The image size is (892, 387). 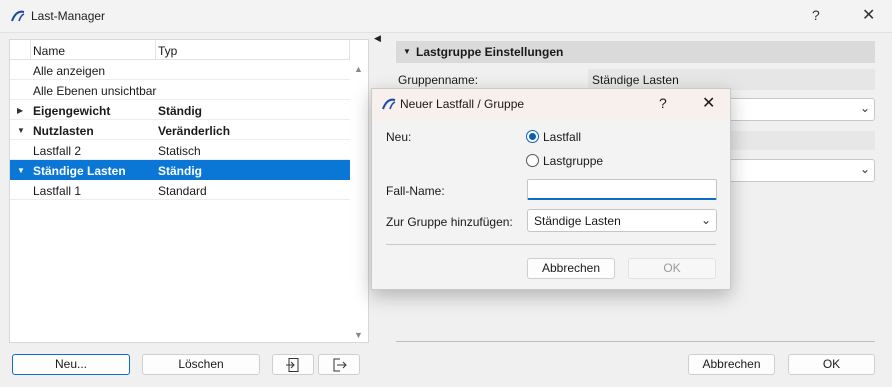 I want to click on radio-lastgruppe, so click(x=532, y=160).